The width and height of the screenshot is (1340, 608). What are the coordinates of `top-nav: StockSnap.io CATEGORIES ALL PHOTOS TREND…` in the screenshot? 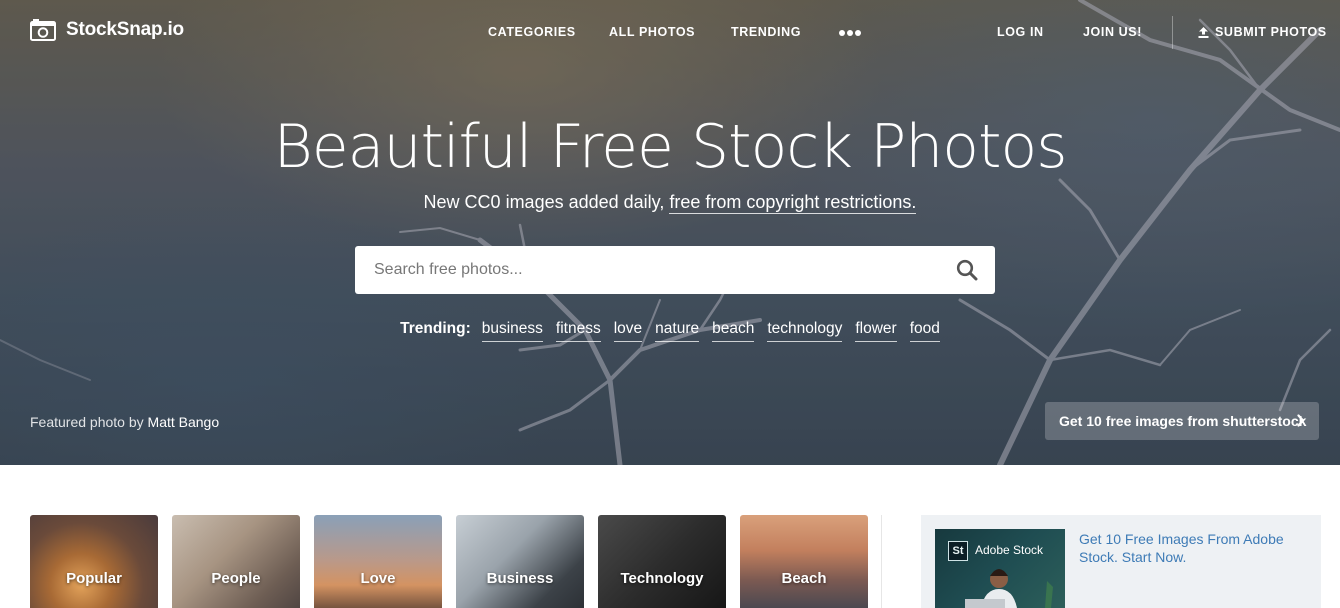 It's located at (670, 32).